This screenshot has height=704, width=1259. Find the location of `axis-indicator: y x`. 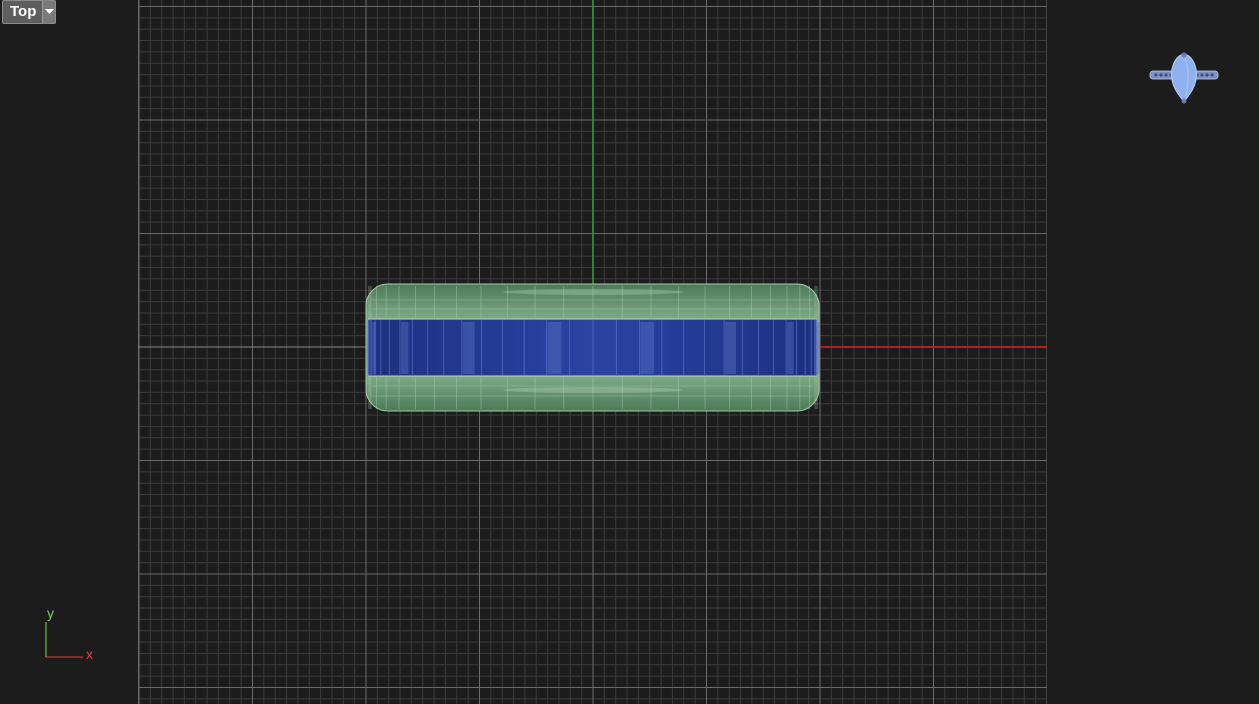

axis-indicator: y x is located at coordinates (70, 634).